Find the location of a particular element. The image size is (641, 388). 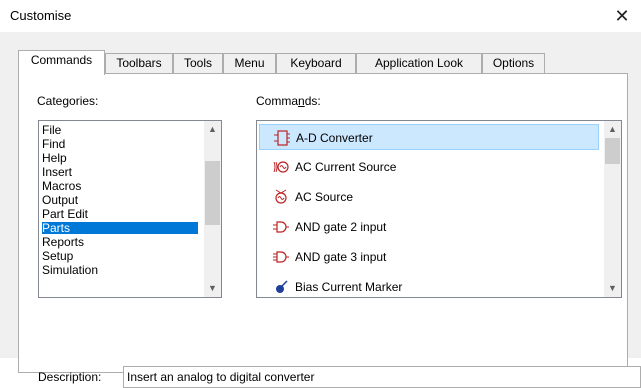

category-item-reports: Reports is located at coordinates (120, 242).